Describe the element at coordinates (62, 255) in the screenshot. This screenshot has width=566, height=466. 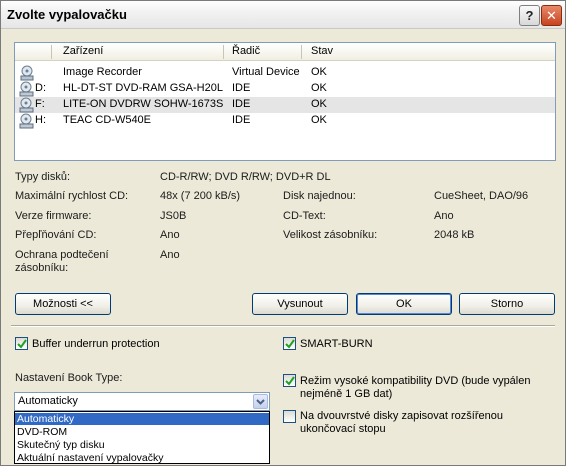
I see `underrun-label: Ochrana podtečení` at that location.